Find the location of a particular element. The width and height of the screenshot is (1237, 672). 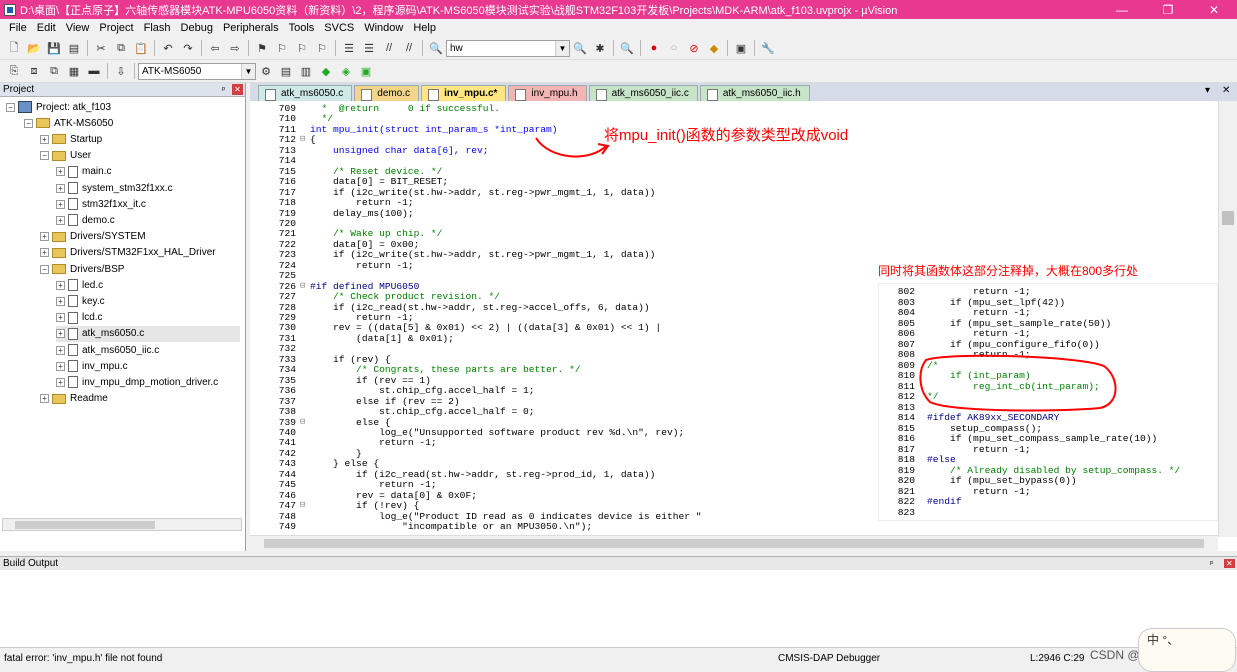

tree-item: + inv_mpu.c is located at coordinates (148, 366).